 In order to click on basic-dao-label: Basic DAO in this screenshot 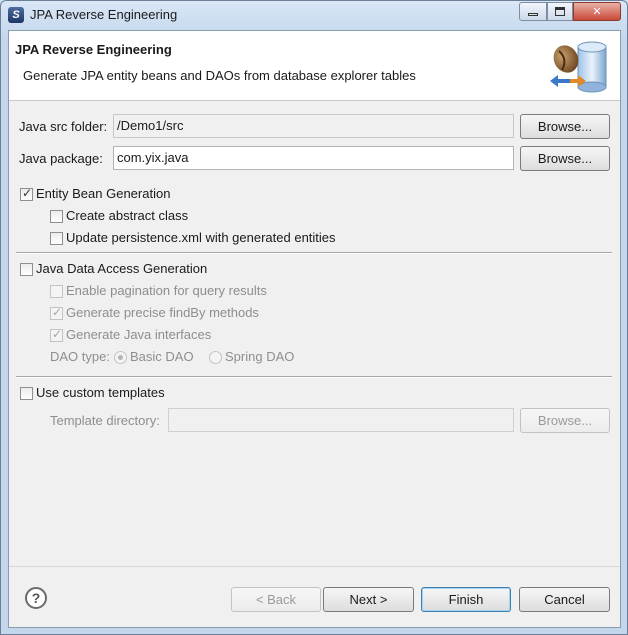, I will do `click(162, 356)`.